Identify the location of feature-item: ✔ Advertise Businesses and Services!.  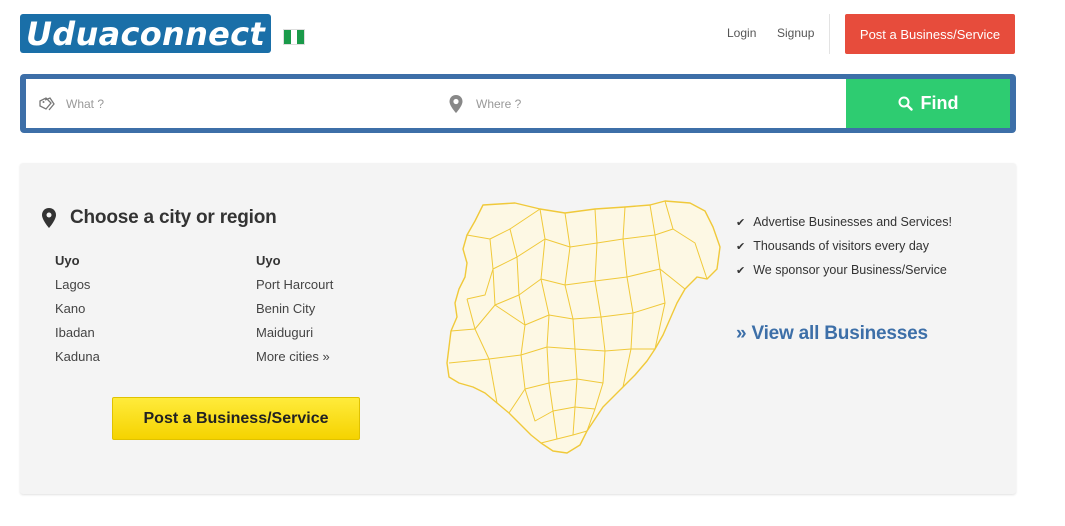
(844, 222).